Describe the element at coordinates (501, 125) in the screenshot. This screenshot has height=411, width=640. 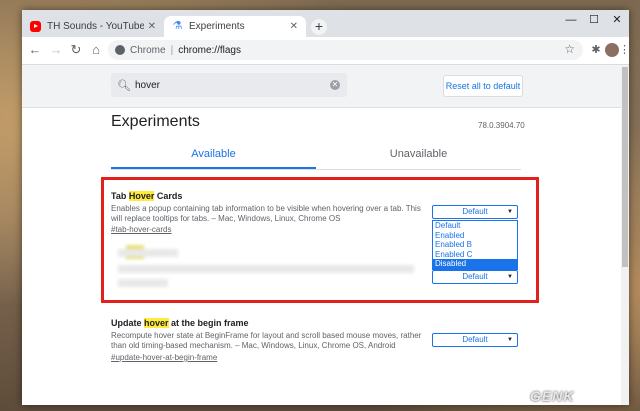
I see `version-label: 78.0.3904.70` at that location.